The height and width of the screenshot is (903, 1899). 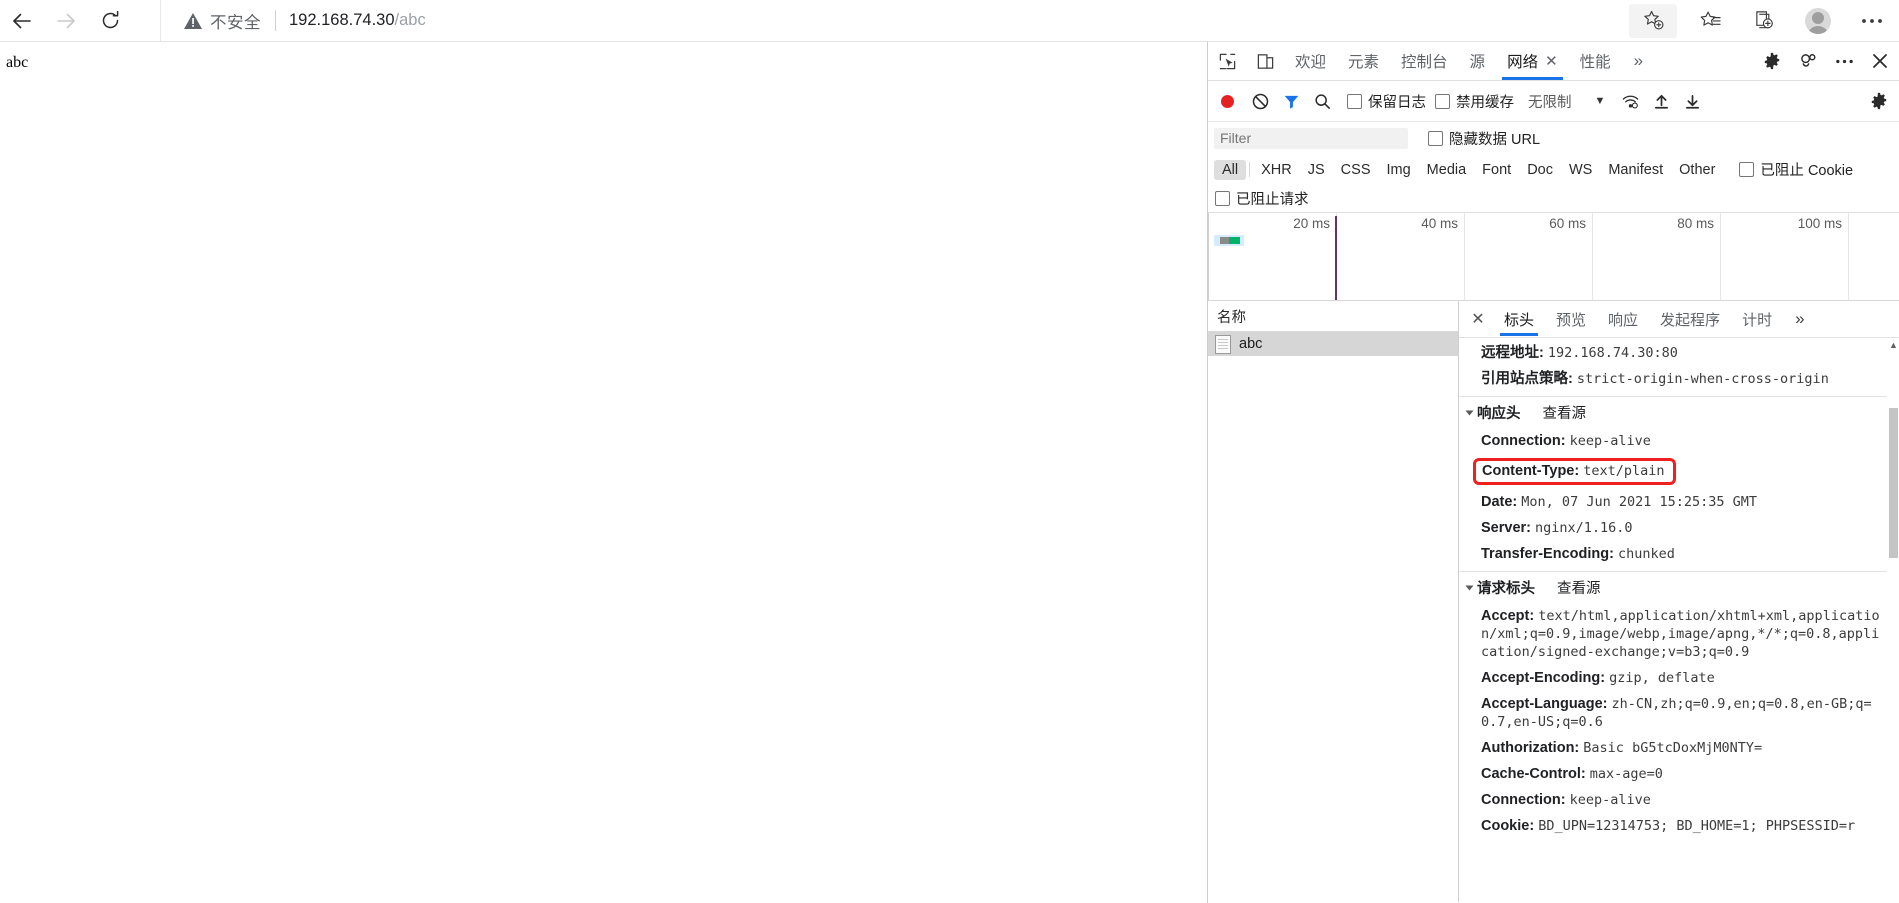 What do you see at coordinates (22, 21) in the screenshot?
I see `back-button` at bounding box center [22, 21].